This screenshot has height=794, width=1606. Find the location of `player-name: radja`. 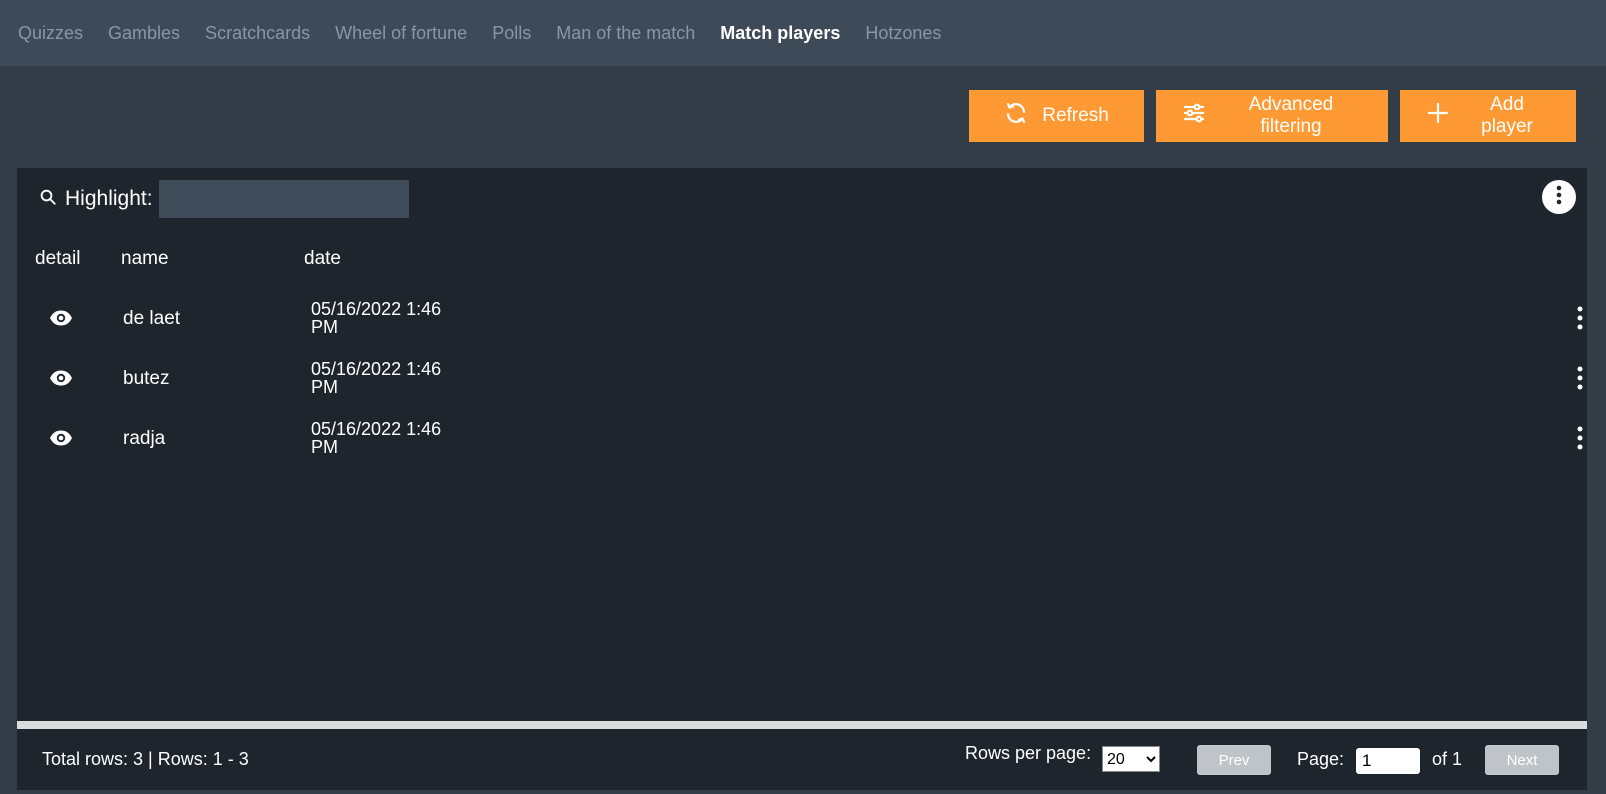

player-name: radja is located at coordinates (144, 438).